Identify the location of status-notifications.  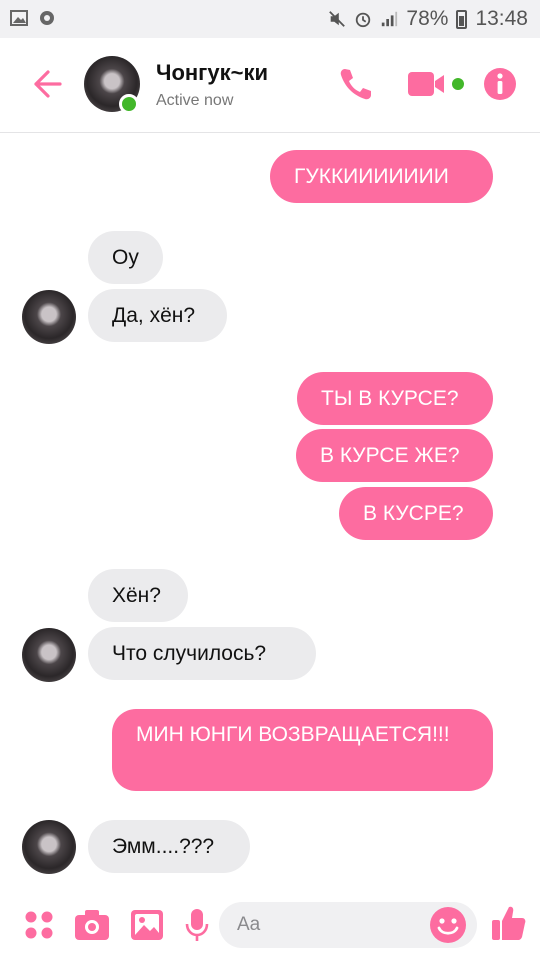
(33, 18).